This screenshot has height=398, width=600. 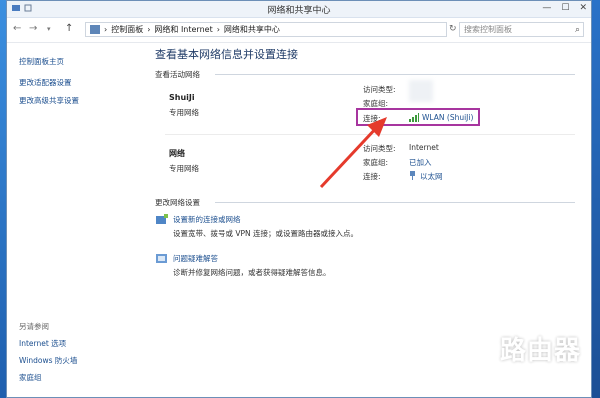 I want to click on sidebar-item-change-adapter-settings: 更改适配器设置, so click(x=45, y=82).